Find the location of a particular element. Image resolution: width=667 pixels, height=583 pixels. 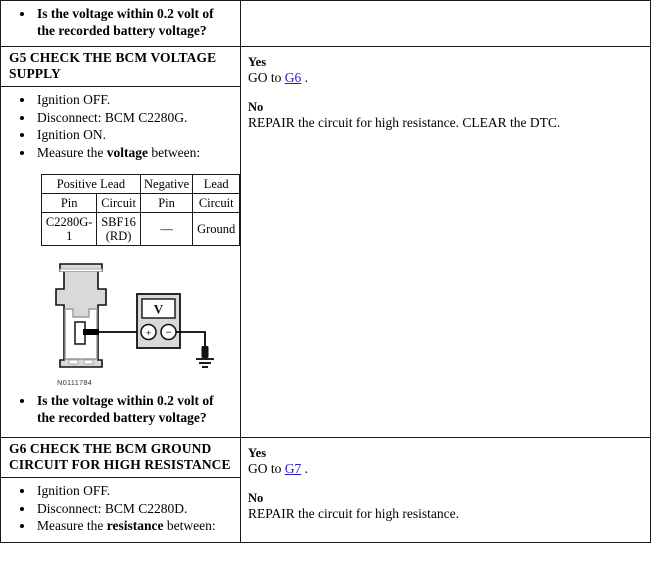

g5-title-row: G5 CHECK THE BCM VOLTAGE SUPPLY is located at coordinates (120, 67).